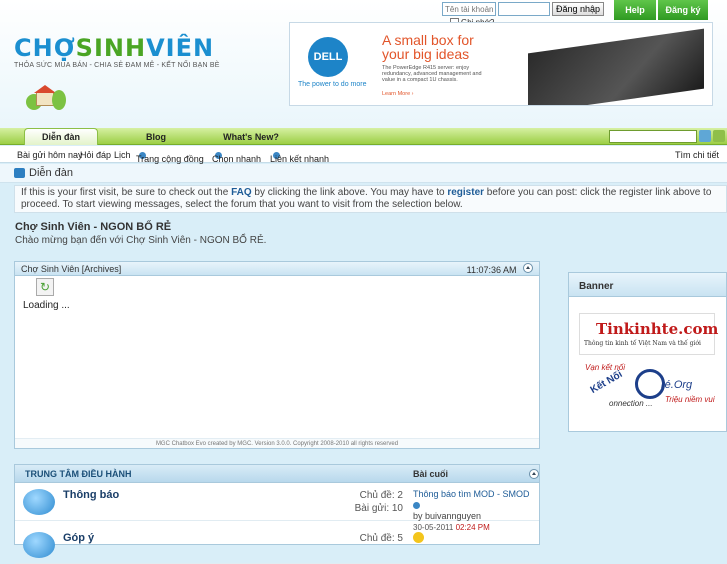  Describe the element at coordinates (277, 474) in the screenshot. I see `forum-category-header: TRUNG TÂM ĐIỀU HÀNH Bài cuối` at that location.